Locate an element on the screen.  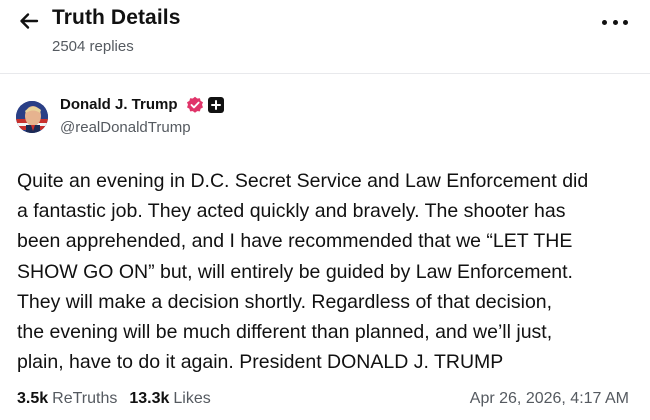
post-timestamp: Apr 26, 2026, 4:17 AM is located at coordinates (549, 398).